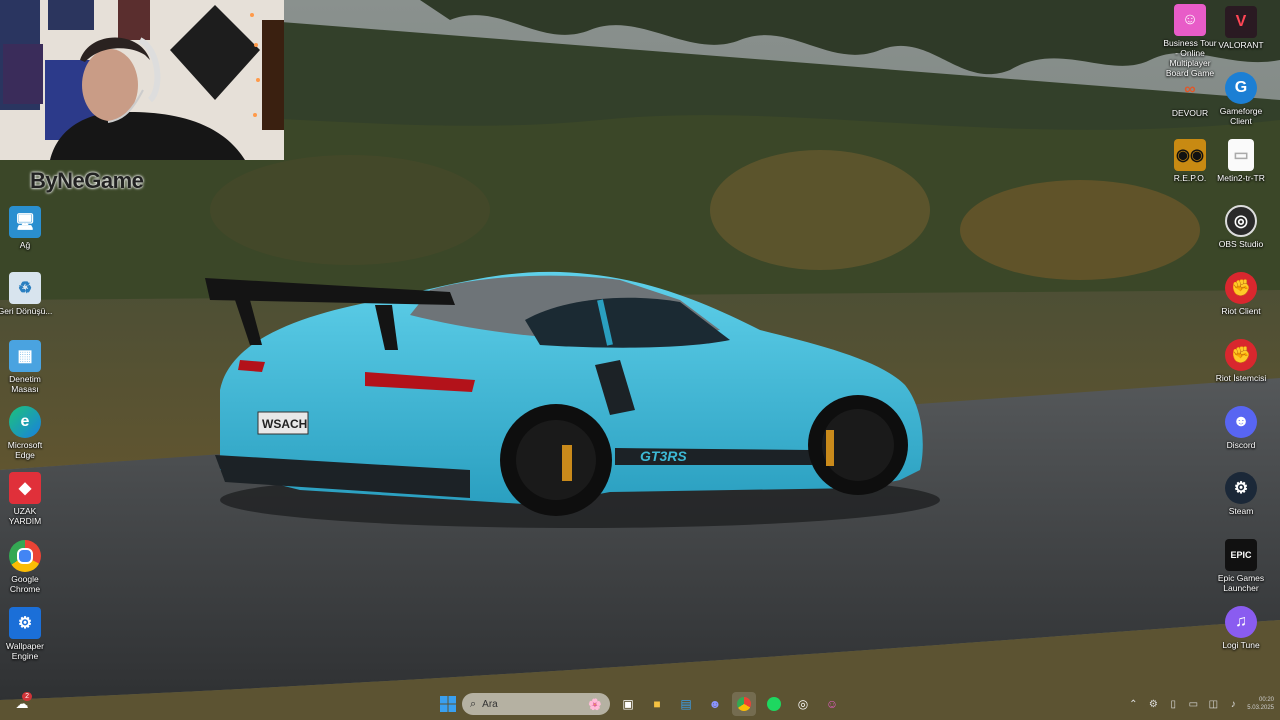 The width and height of the screenshot is (1280, 720). What do you see at coordinates (87, 180) in the screenshot?
I see `channel-watermark: ByNeGame` at bounding box center [87, 180].